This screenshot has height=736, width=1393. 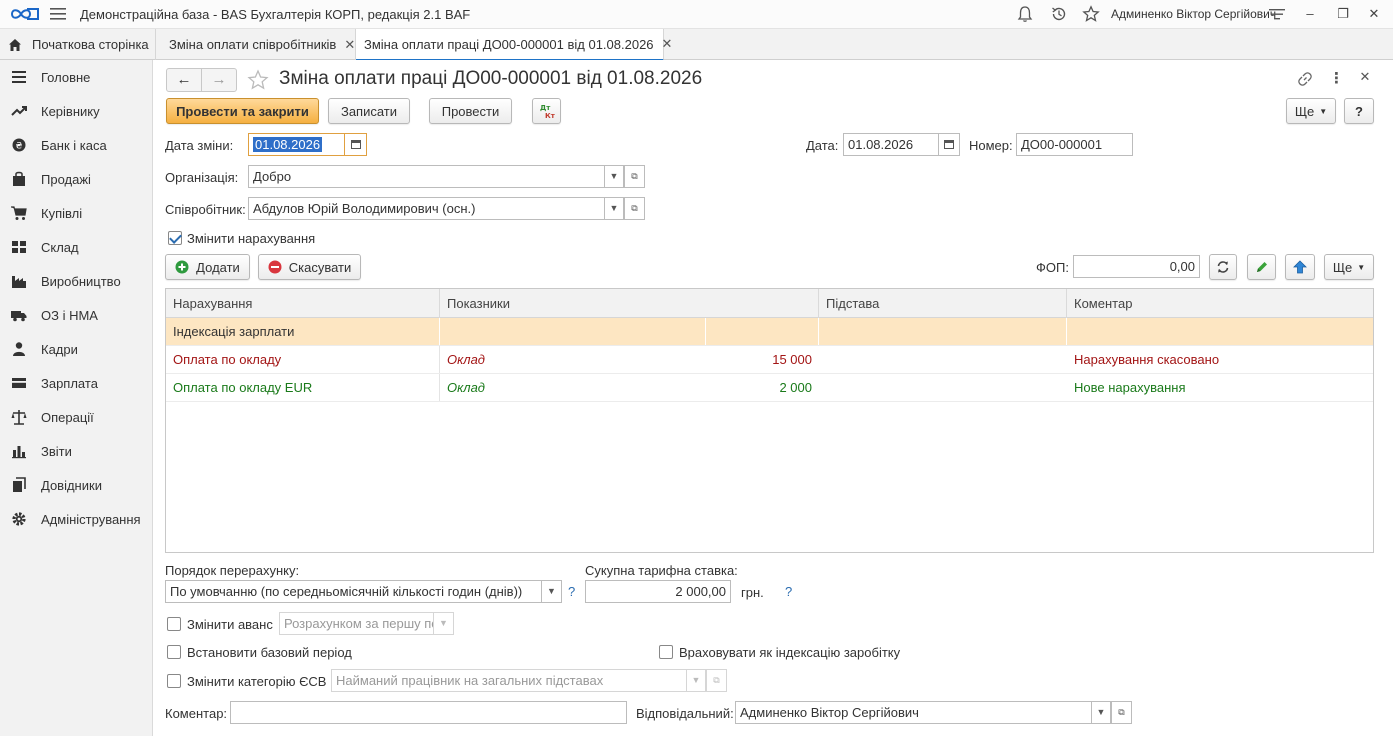 What do you see at coordinates (913, 712) in the screenshot?
I see `responsible-input: Админенко Віктор Сергійович` at bounding box center [913, 712].